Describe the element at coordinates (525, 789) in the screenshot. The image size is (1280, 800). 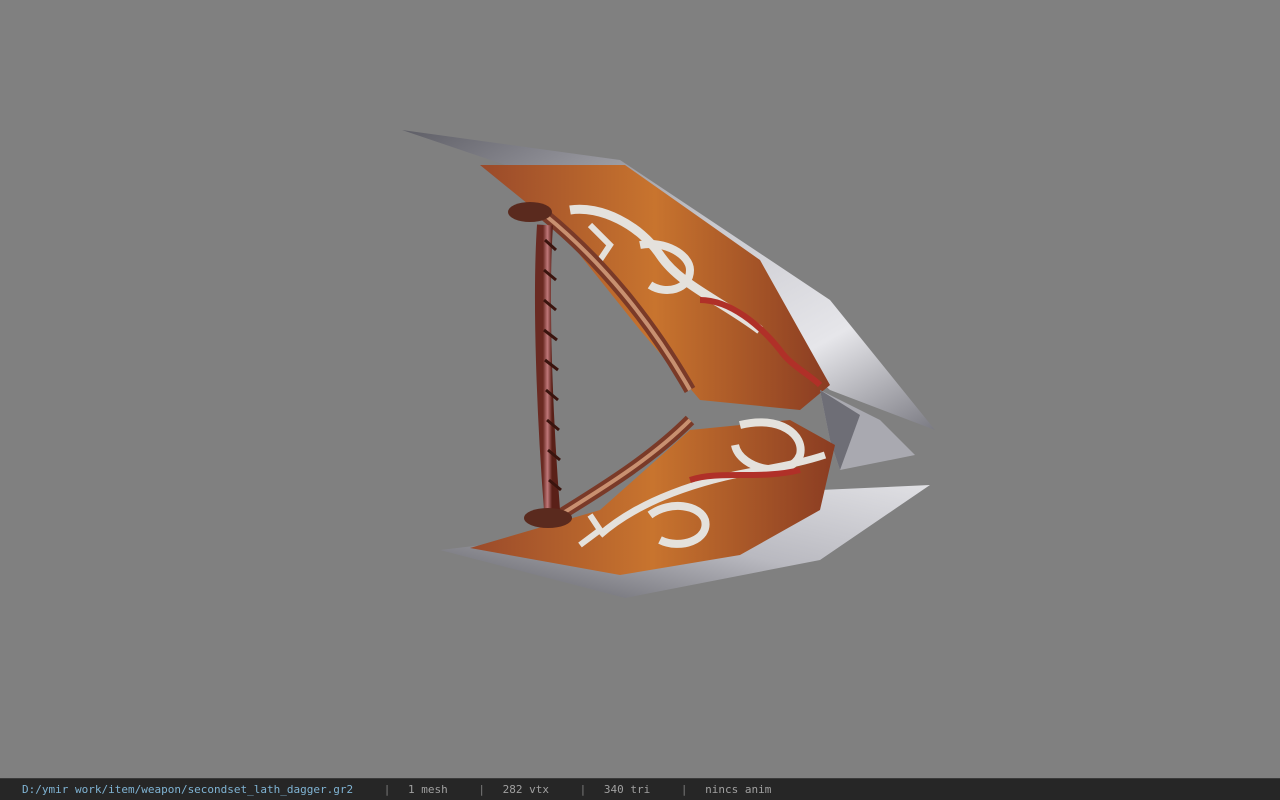
I see `vertex-count: 282 vtx` at that location.